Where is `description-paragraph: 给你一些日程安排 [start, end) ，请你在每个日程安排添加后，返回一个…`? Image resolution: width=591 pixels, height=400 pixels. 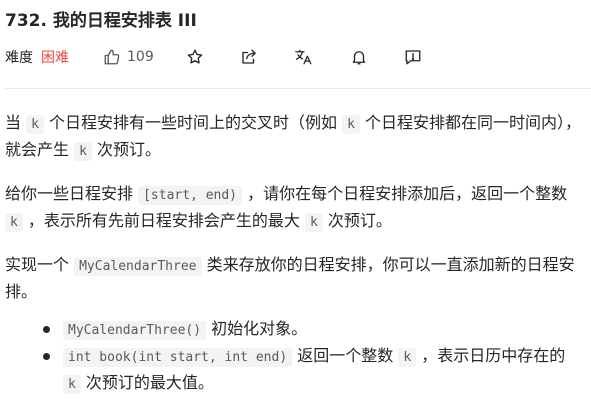 description-paragraph: 给你一些日程安排 [start, end) ，请你在每个日程安排添加后，返回一个… is located at coordinates (296, 208).